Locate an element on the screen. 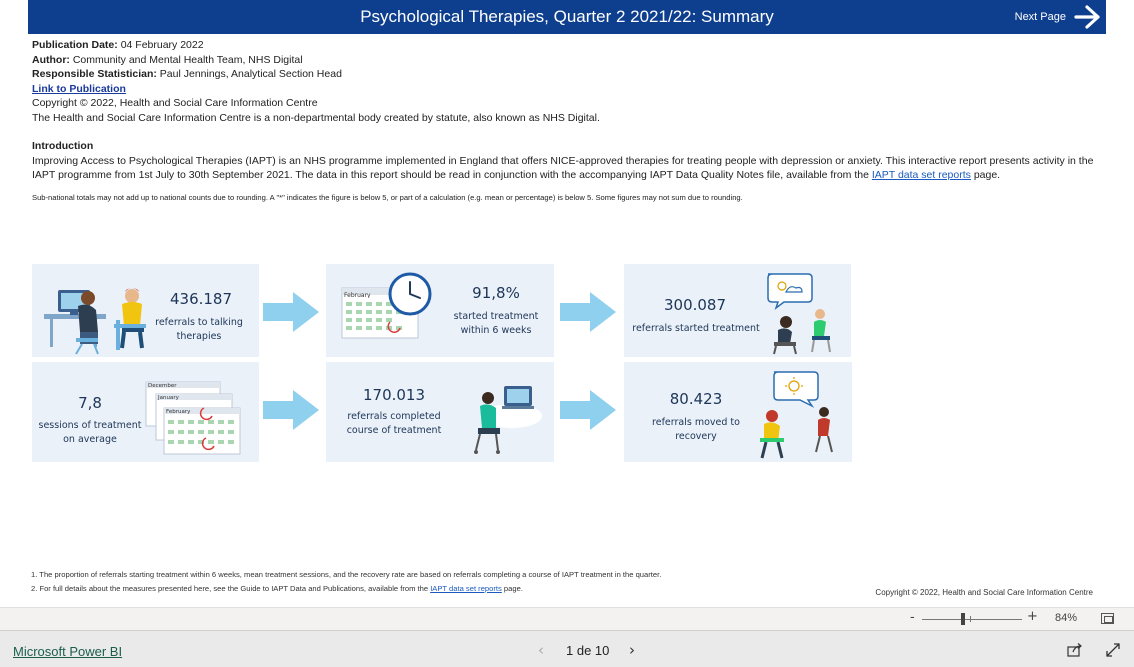  sessions-label-line2: on average is located at coordinates (90, 439).